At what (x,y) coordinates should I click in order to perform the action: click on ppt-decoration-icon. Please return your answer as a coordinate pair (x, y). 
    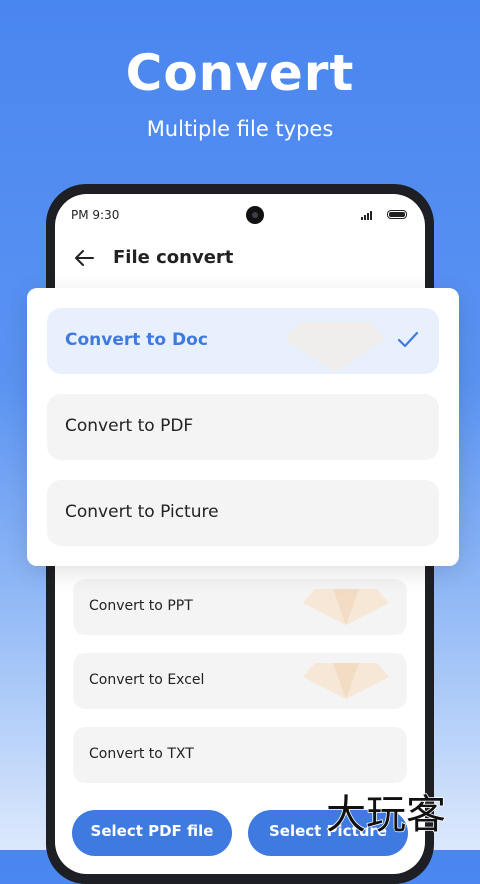
    Looking at the image, I should click on (346, 607).